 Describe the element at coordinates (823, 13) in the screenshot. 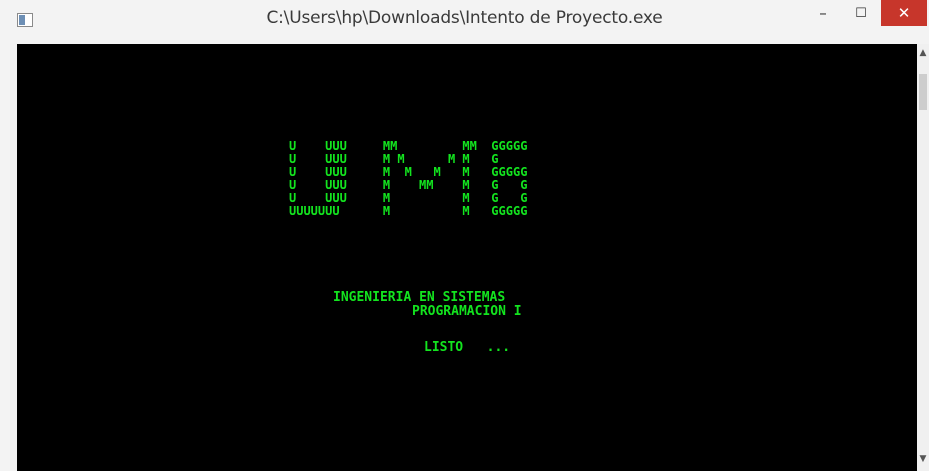

I see `minimize-button: –` at that location.